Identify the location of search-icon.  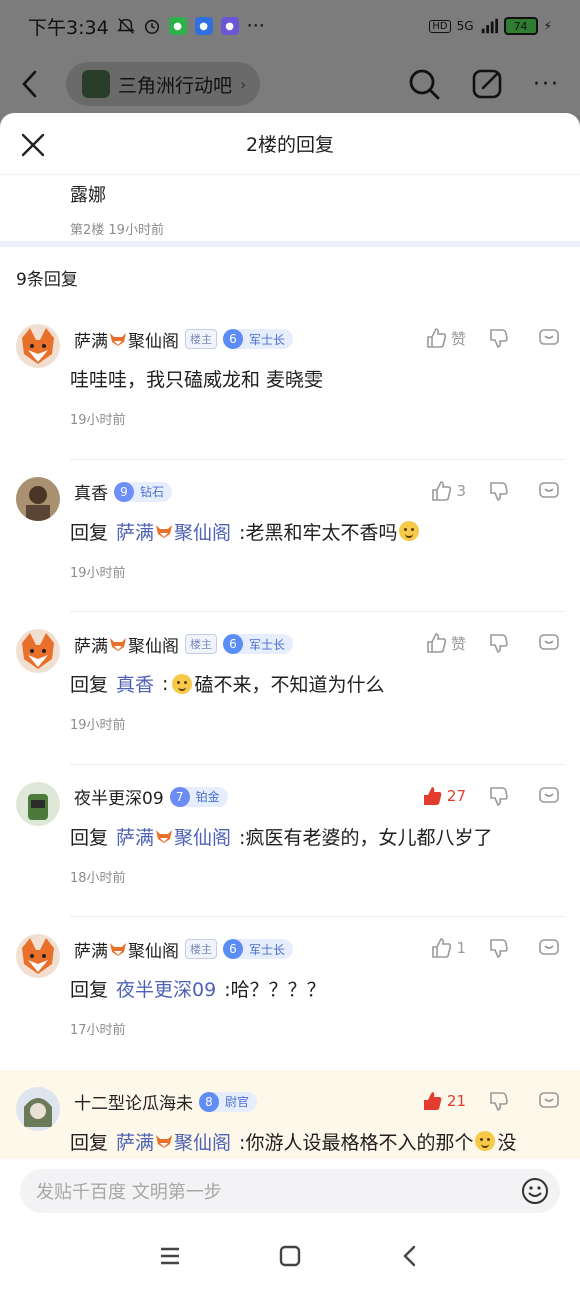
(424, 84).